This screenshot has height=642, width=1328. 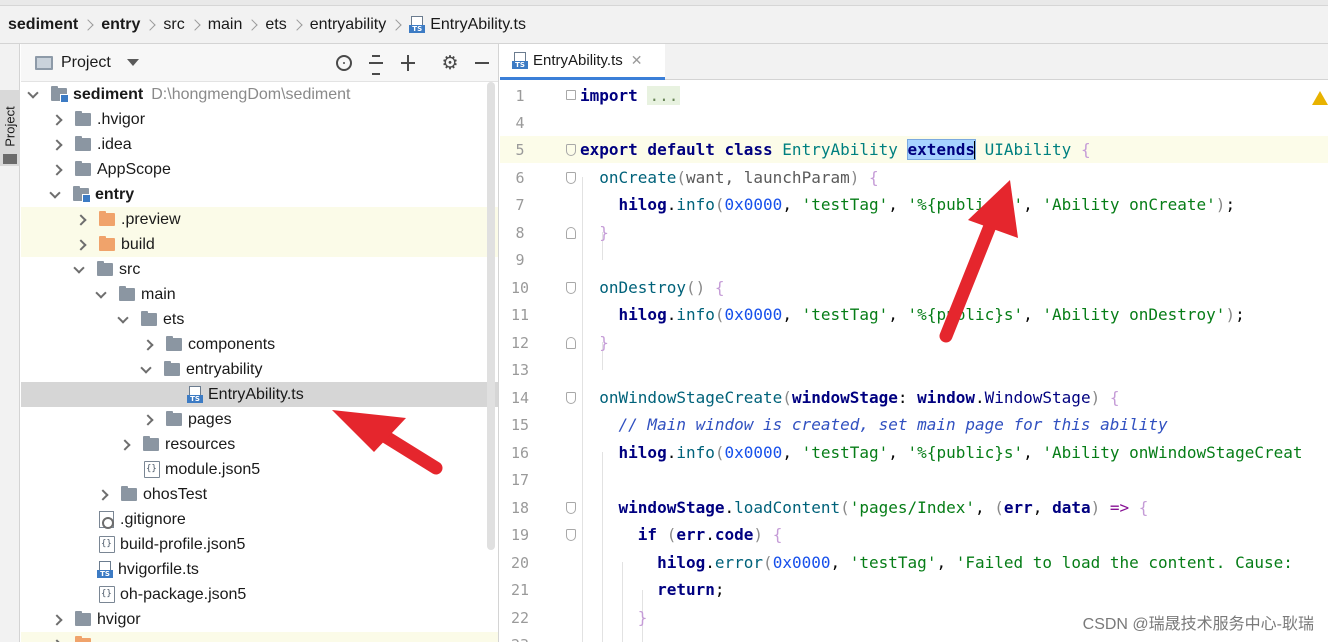 I want to click on breadcrumb-item: entry, so click(x=120, y=25).